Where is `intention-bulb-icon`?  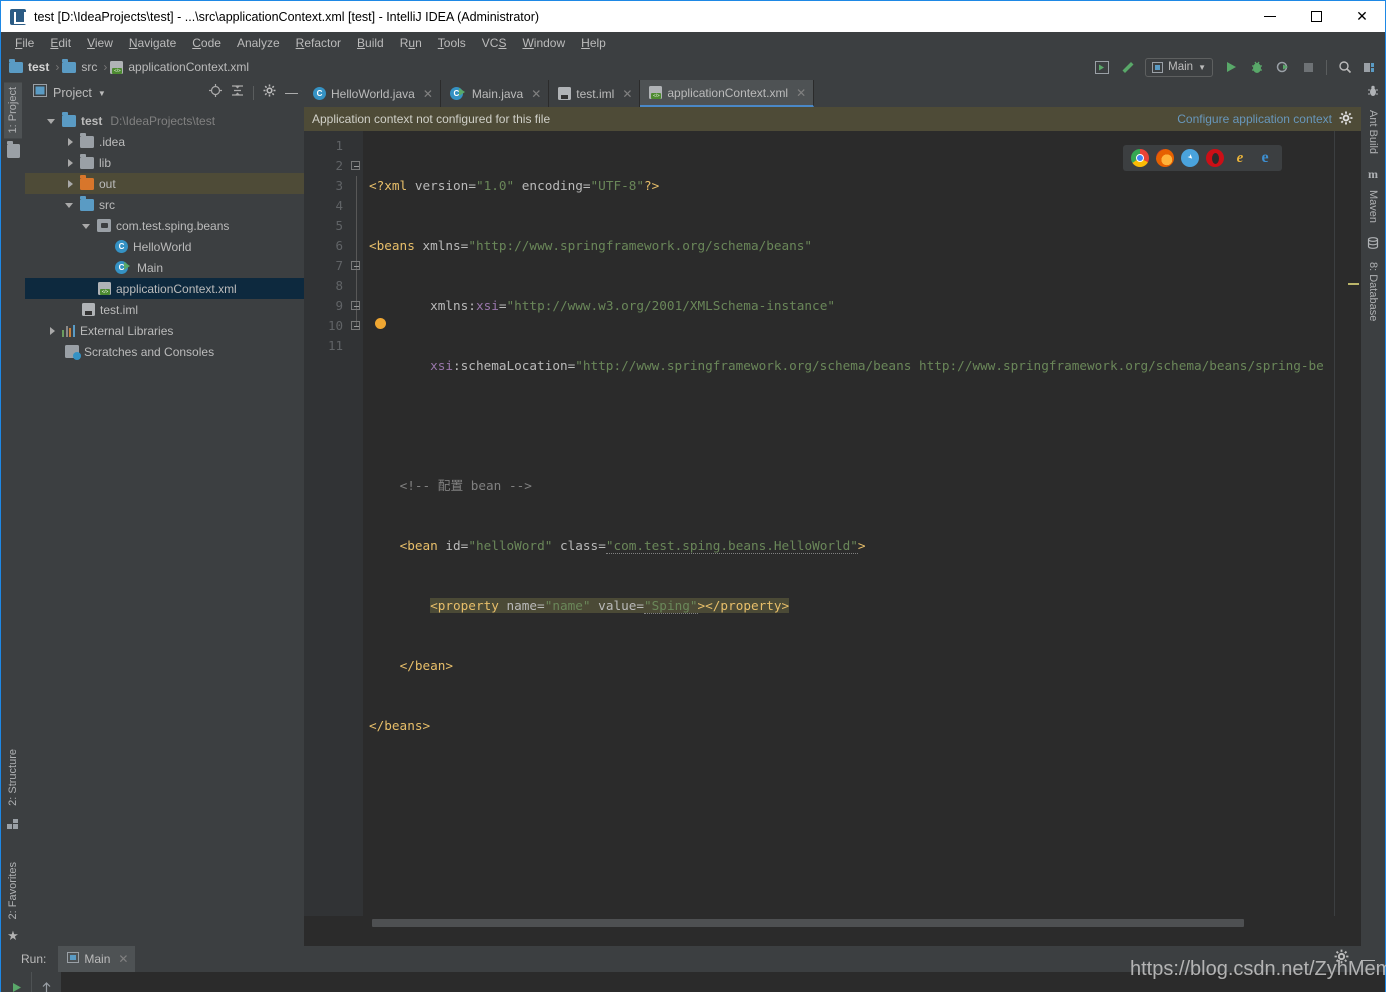
intention-bulb-icon is located at coordinates (380, 323).